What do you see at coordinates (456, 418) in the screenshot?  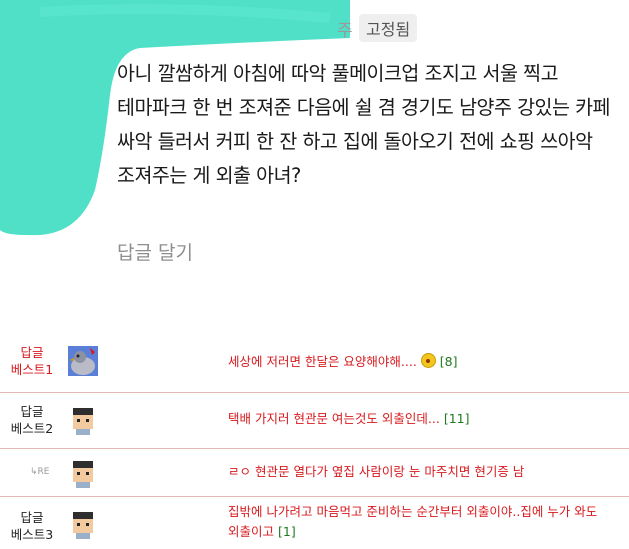 I see `reply-count: [11]` at bounding box center [456, 418].